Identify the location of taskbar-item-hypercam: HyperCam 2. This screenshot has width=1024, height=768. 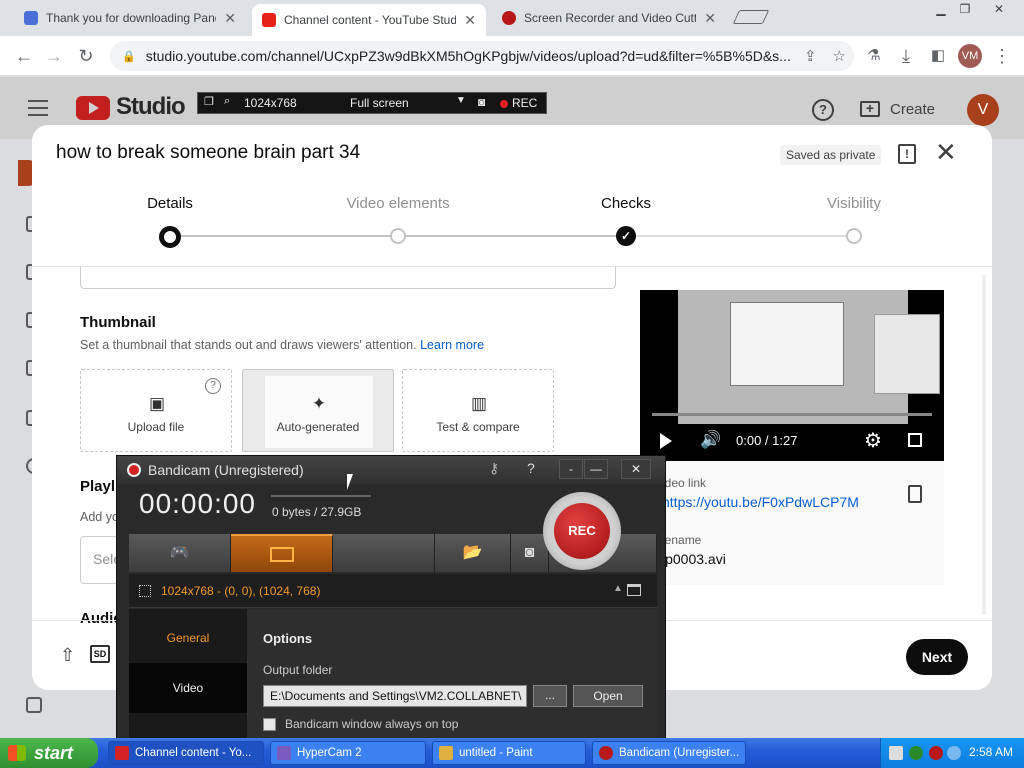
(348, 753).